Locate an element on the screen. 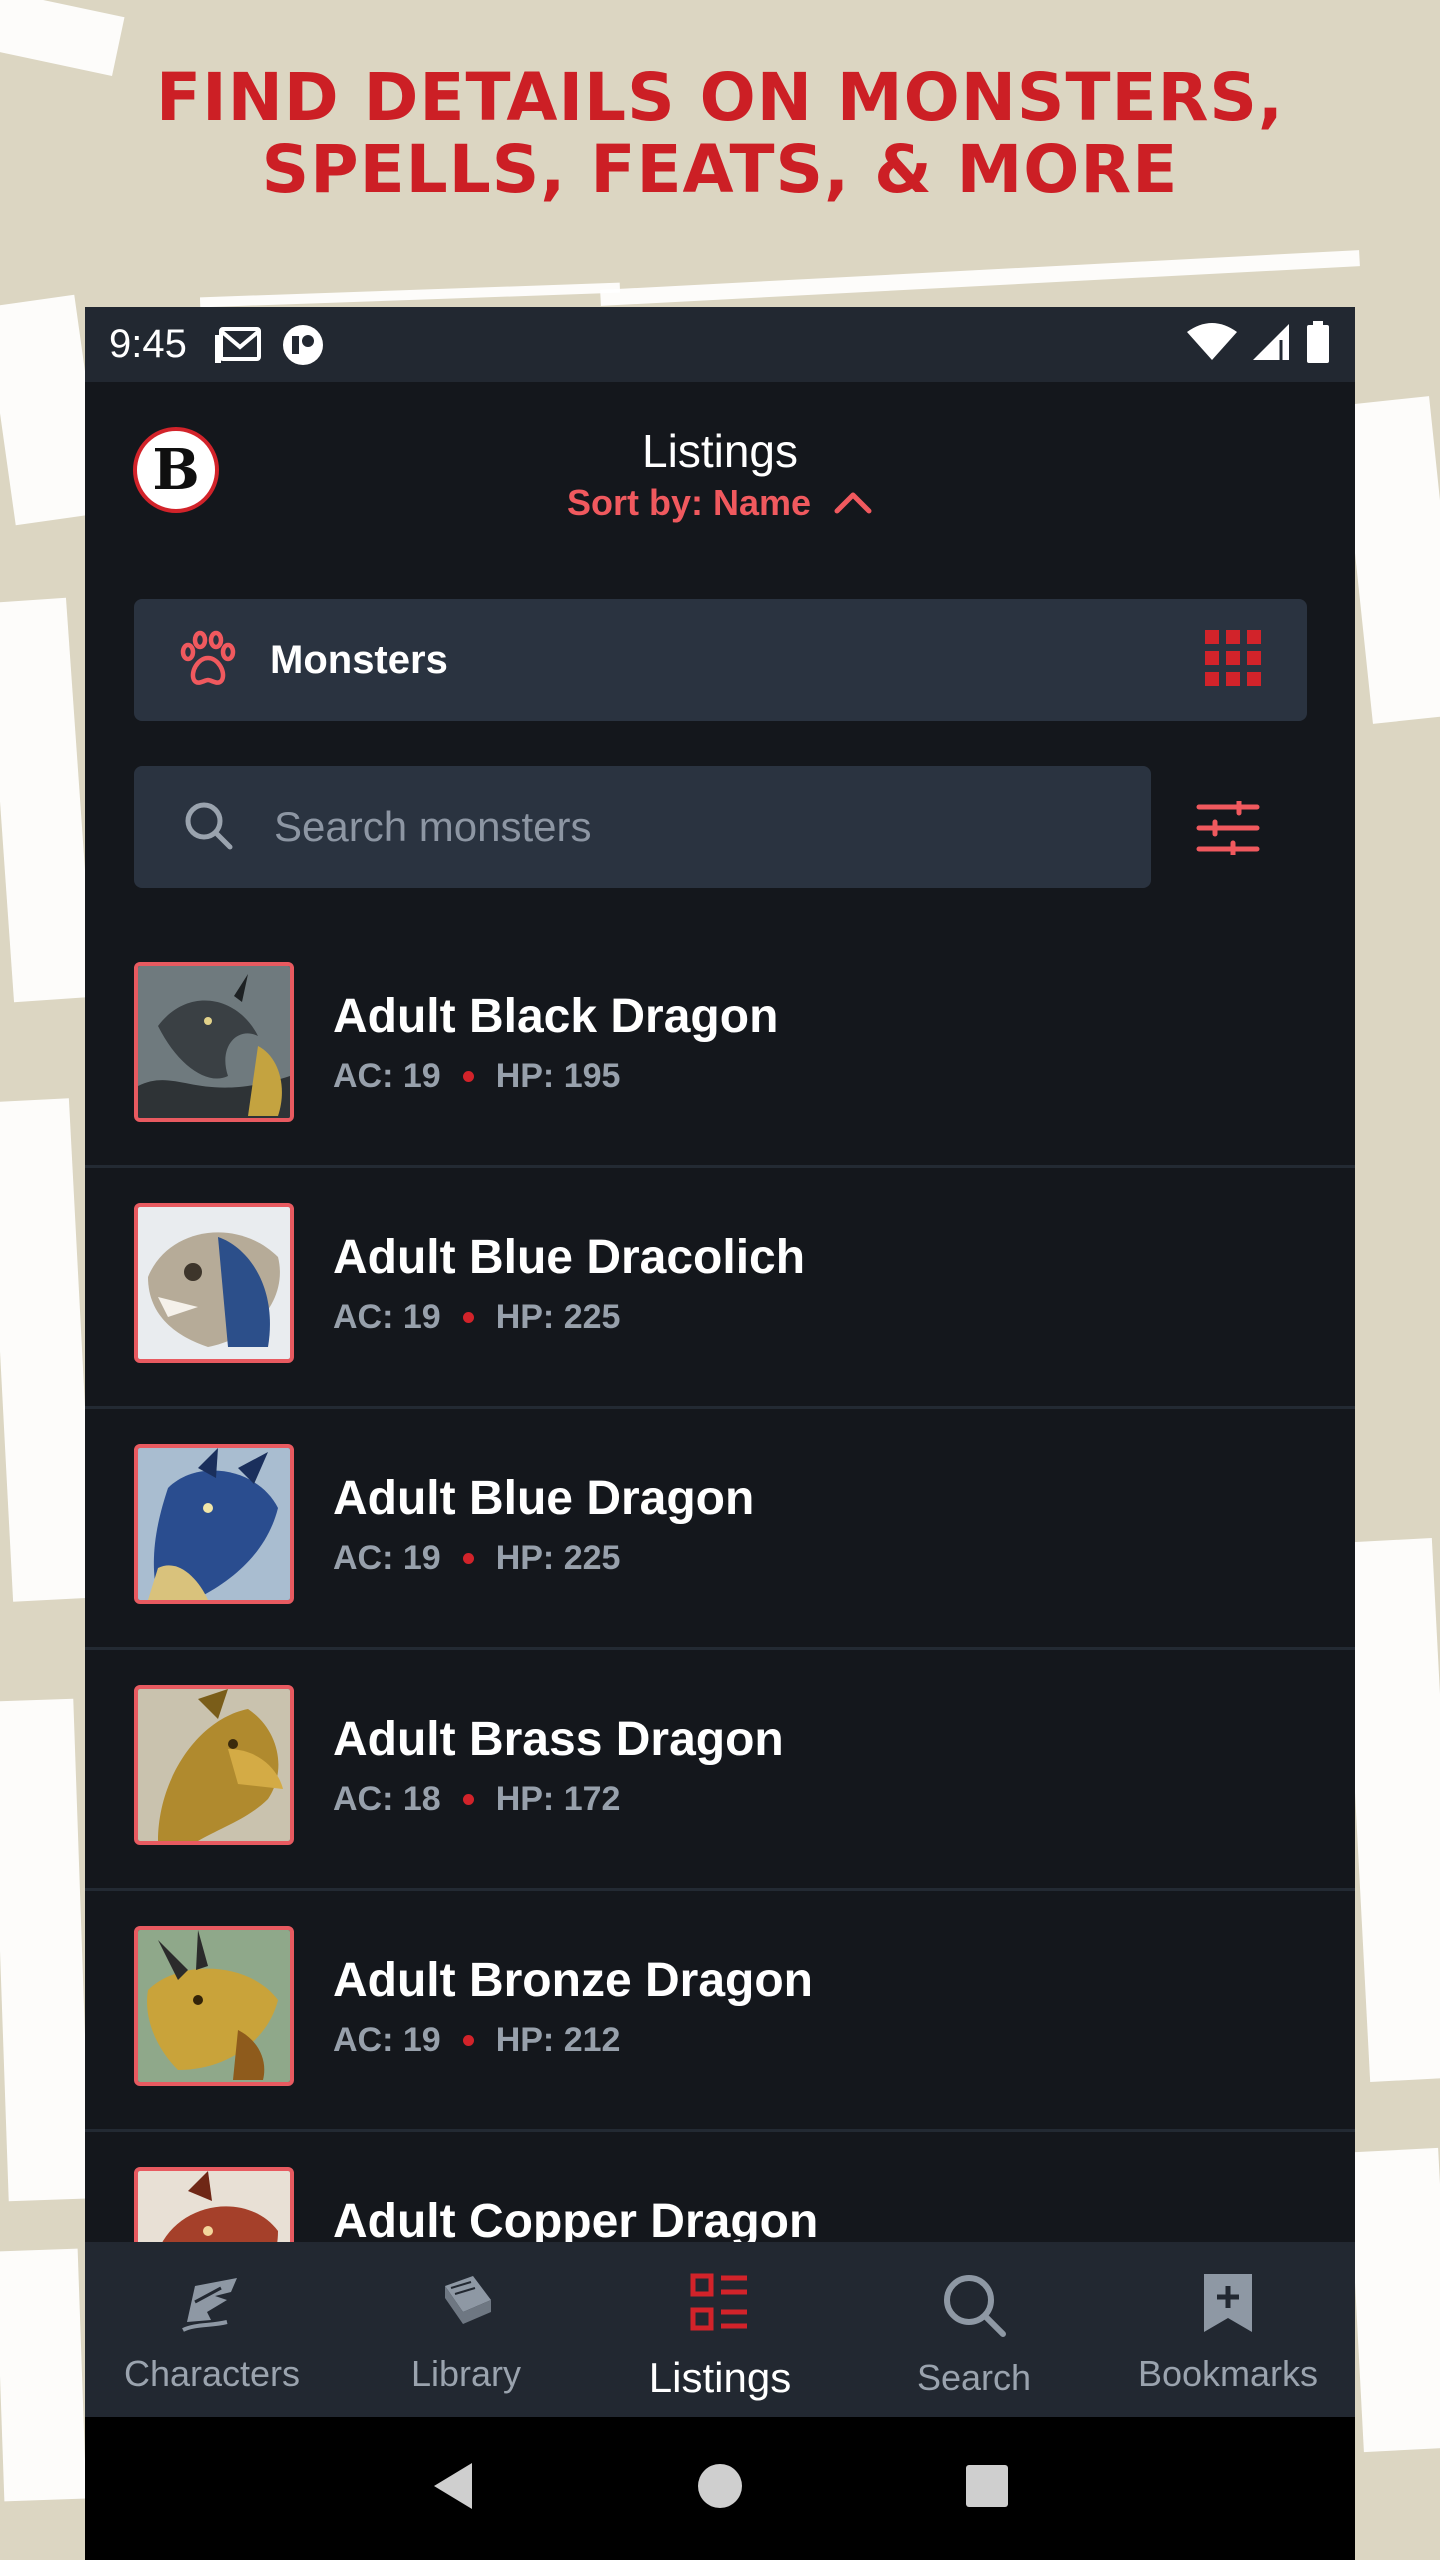 This screenshot has width=1440, height=2560. nav-library: Library is located at coordinates (466, 2329).